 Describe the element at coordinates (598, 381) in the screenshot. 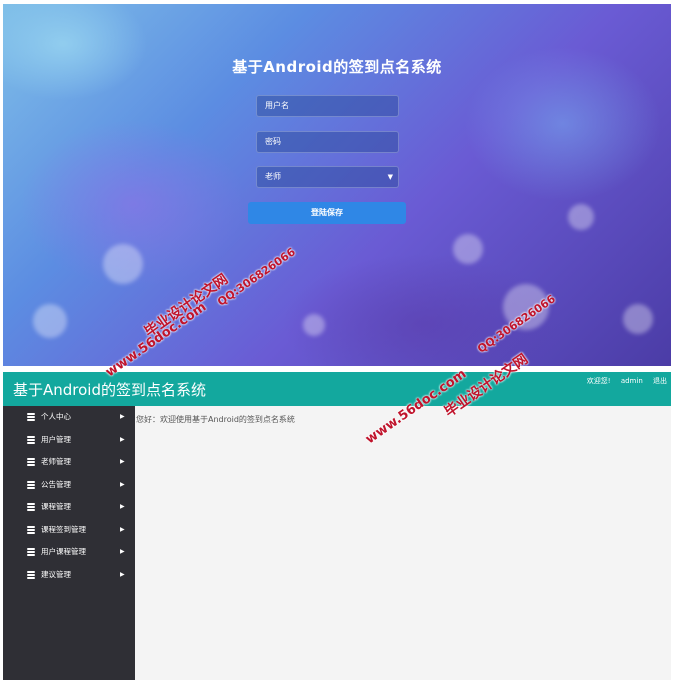

I see `header-welcome: 欢迎您!` at that location.